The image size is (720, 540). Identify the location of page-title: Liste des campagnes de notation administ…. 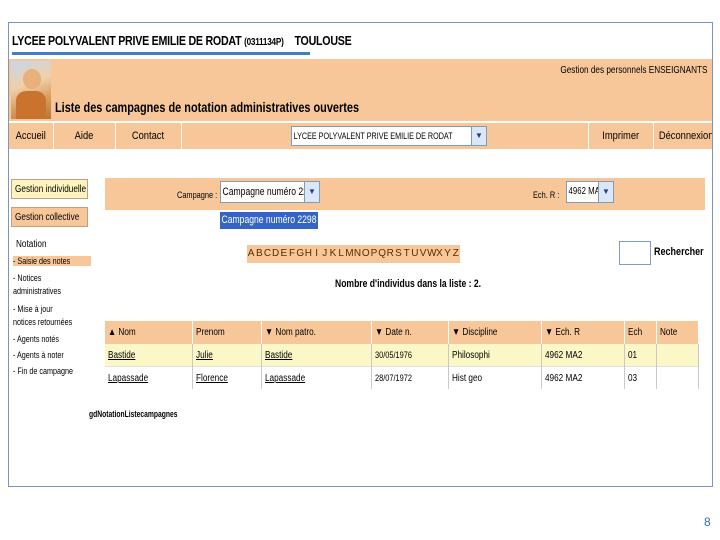
(207, 107).